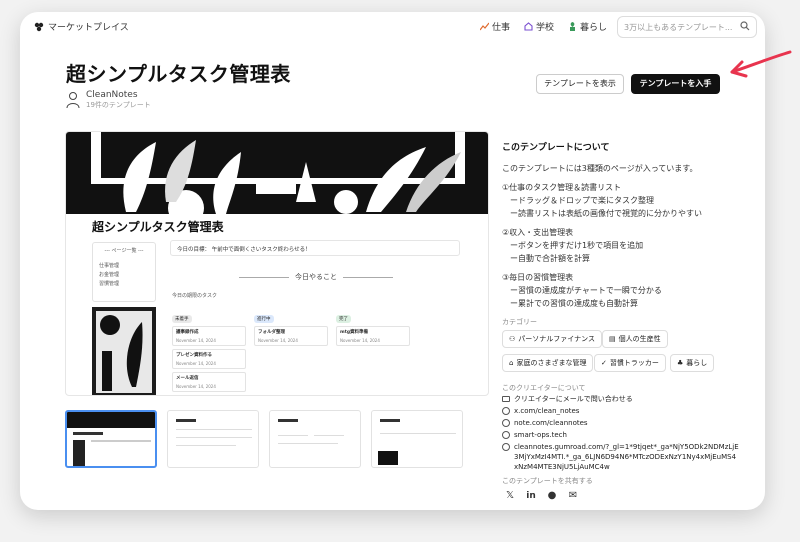 The width and height of the screenshot is (800, 542). What do you see at coordinates (622, 424) in the screenshot?
I see `creator-link: note.com/cleannotes` at bounding box center [622, 424].